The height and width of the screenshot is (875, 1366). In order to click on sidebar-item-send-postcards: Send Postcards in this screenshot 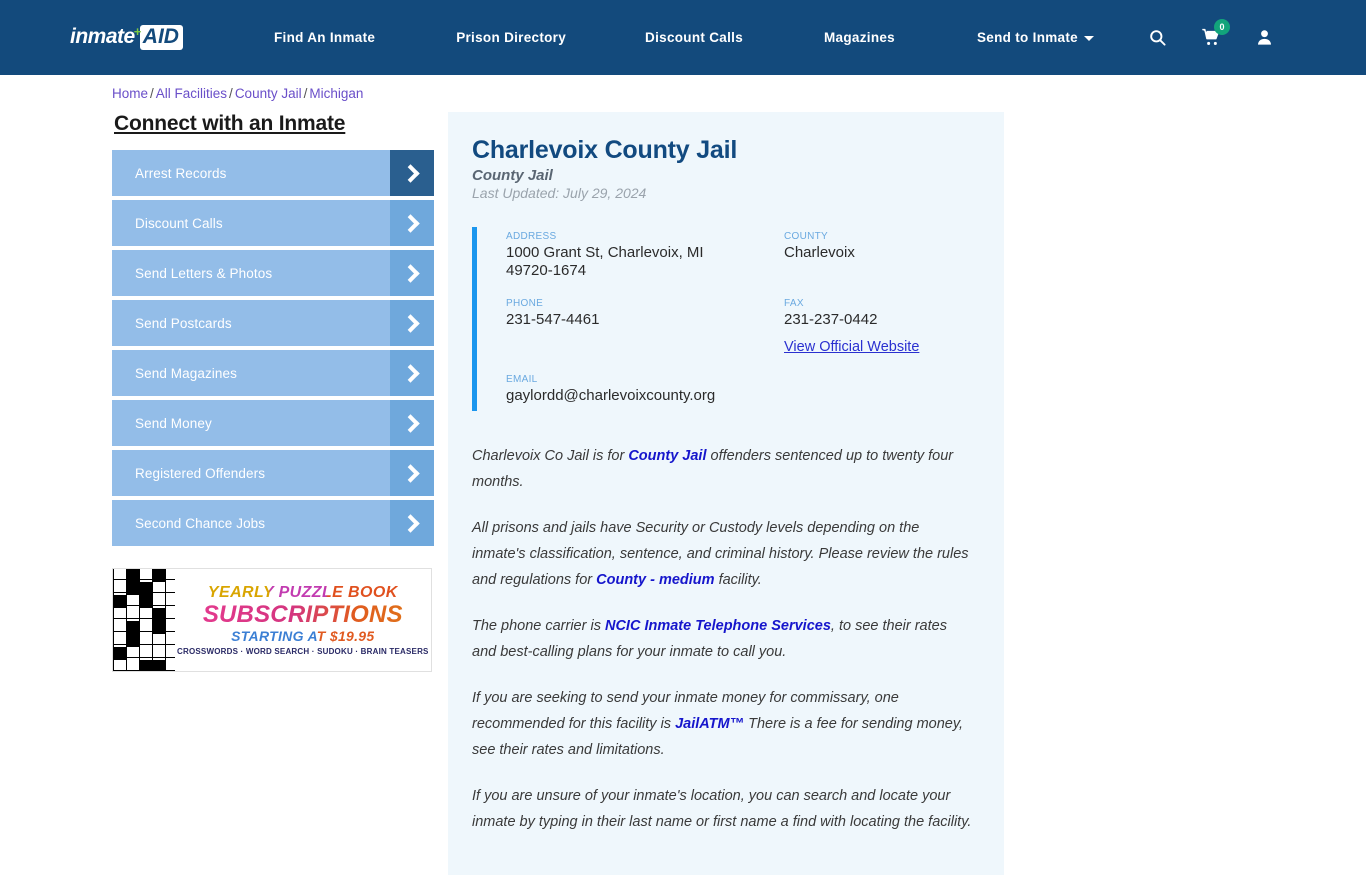, I will do `click(273, 323)`.